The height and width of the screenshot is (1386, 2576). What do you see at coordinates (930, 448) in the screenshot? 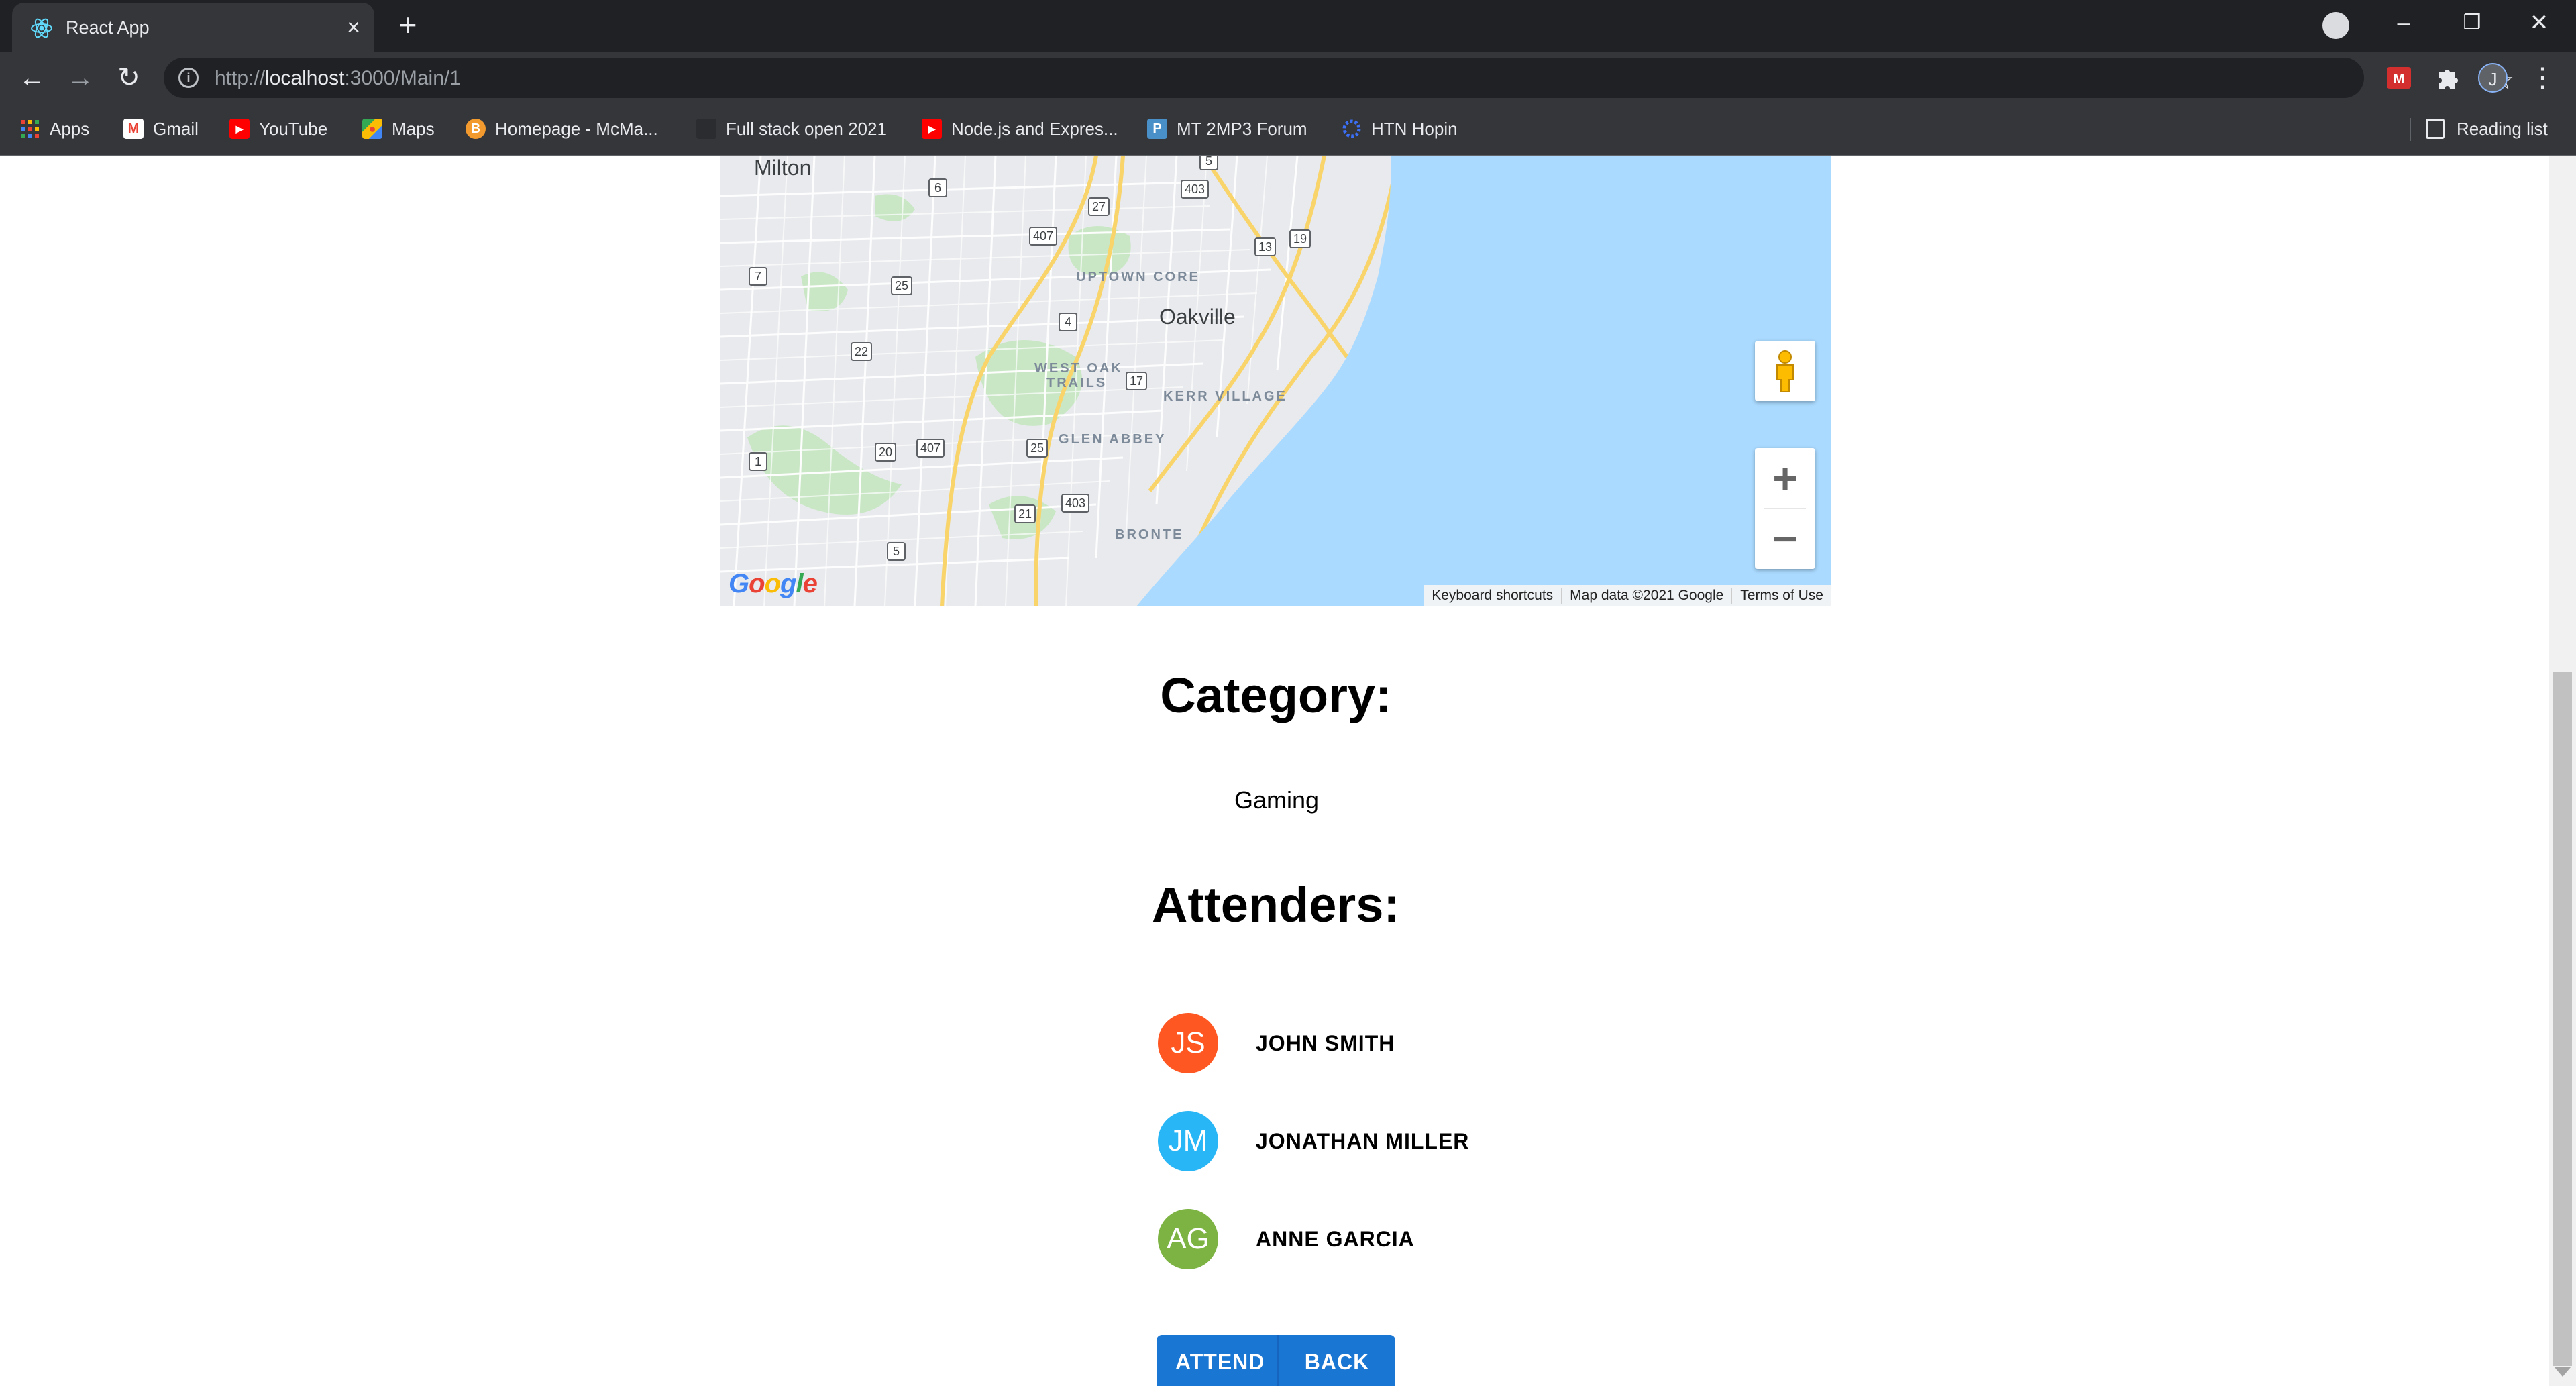
I see `highway-shield: 407` at bounding box center [930, 448].